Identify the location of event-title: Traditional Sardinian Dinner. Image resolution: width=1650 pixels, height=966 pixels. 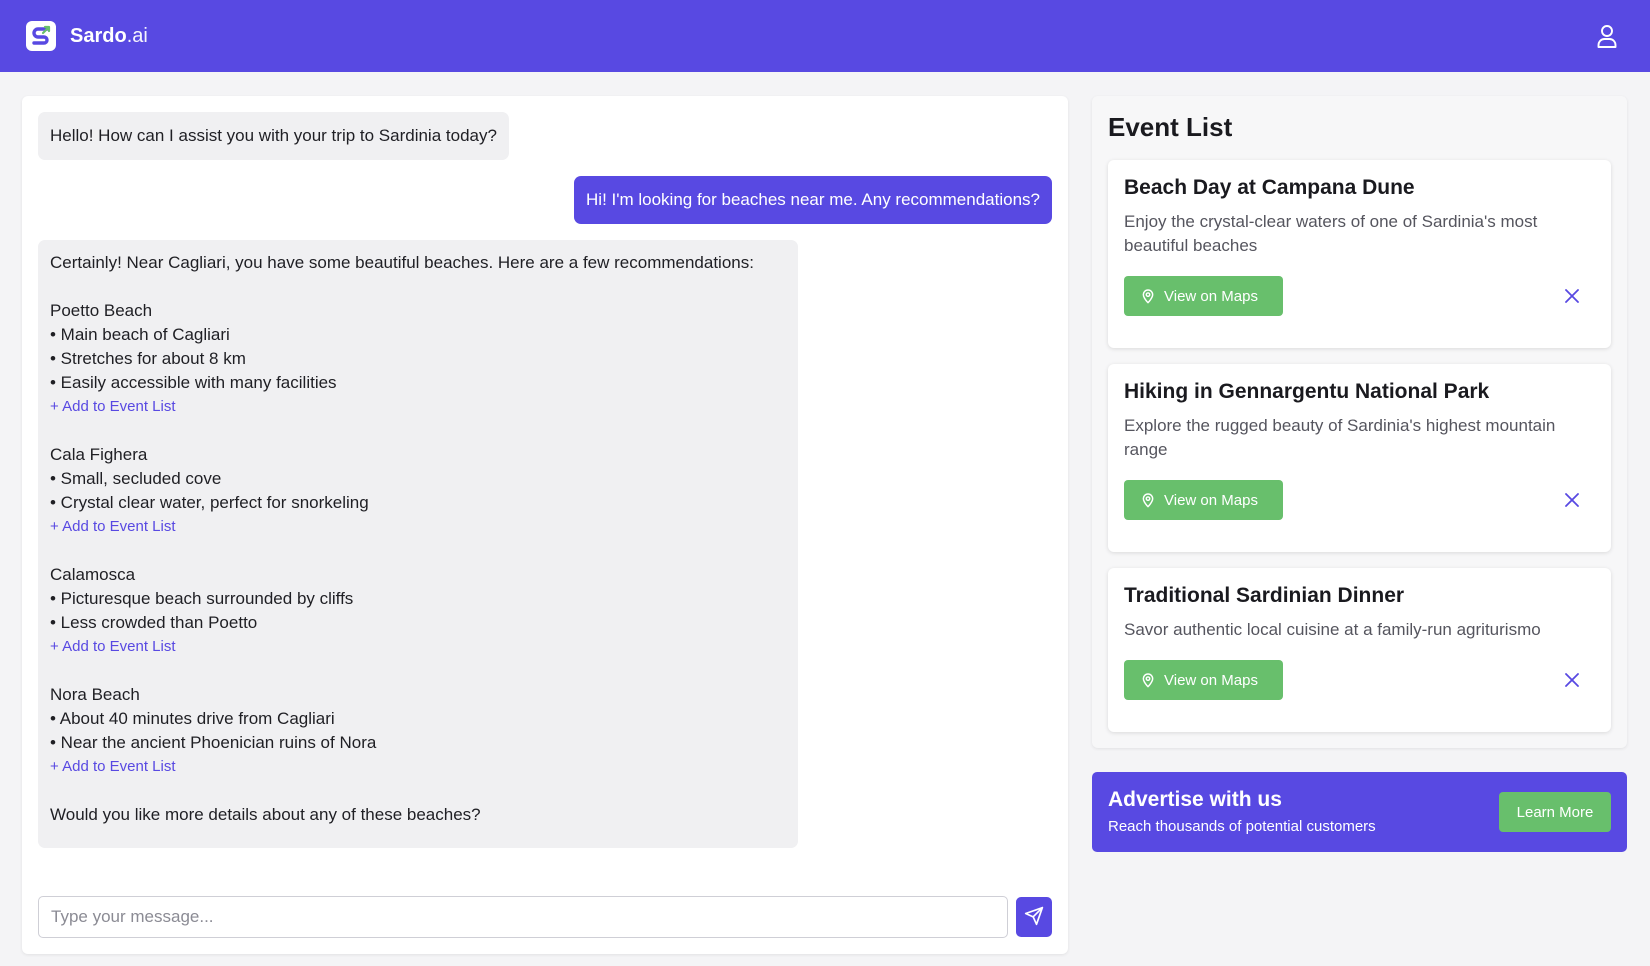
(1264, 595).